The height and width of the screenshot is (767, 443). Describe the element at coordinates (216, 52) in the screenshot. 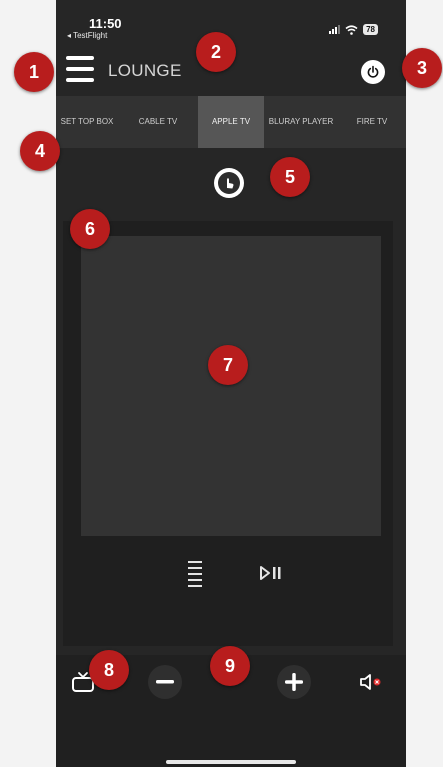

I see `annotation-badge-2: 2` at that location.